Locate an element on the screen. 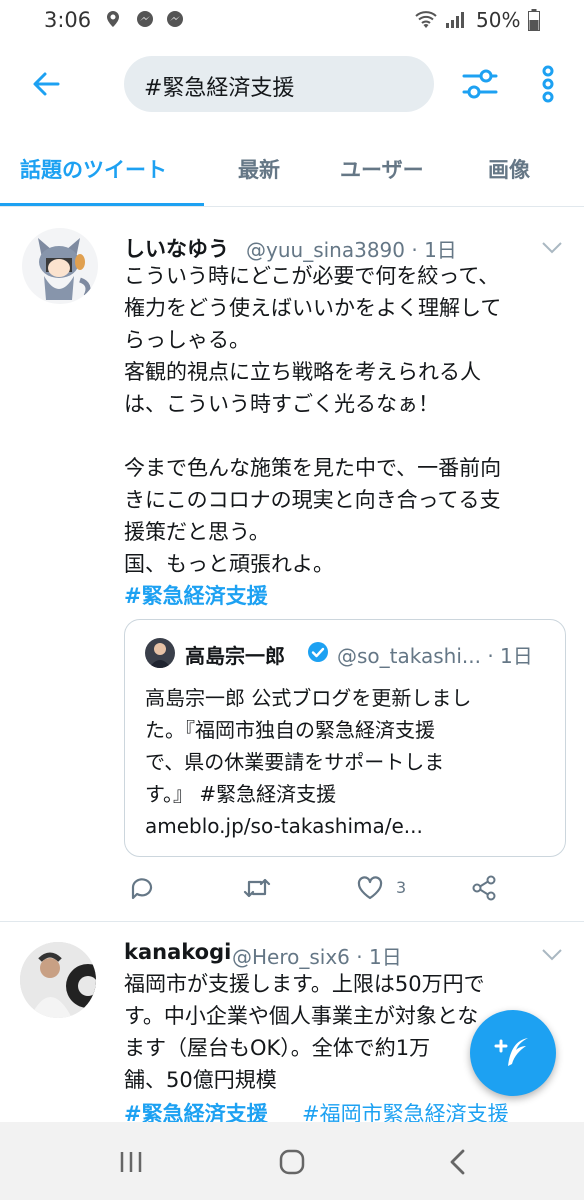  share-icon is located at coordinates (484, 888).